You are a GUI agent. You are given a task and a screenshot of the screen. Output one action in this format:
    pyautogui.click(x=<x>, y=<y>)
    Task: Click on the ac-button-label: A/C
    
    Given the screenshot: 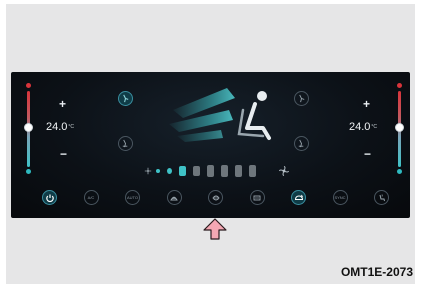 What is the action you would take?
    pyautogui.click(x=91, y=197)
    